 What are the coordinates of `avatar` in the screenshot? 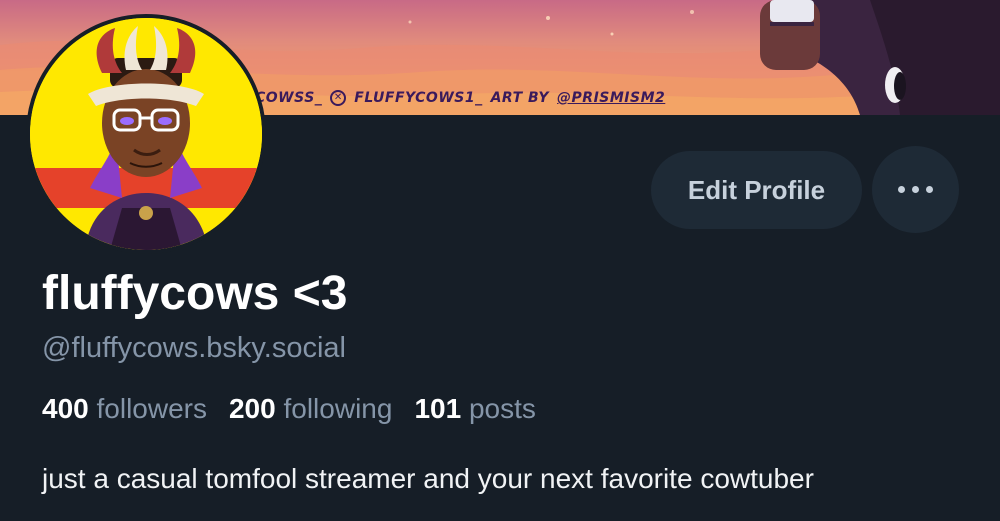 It's located at (146, 134).